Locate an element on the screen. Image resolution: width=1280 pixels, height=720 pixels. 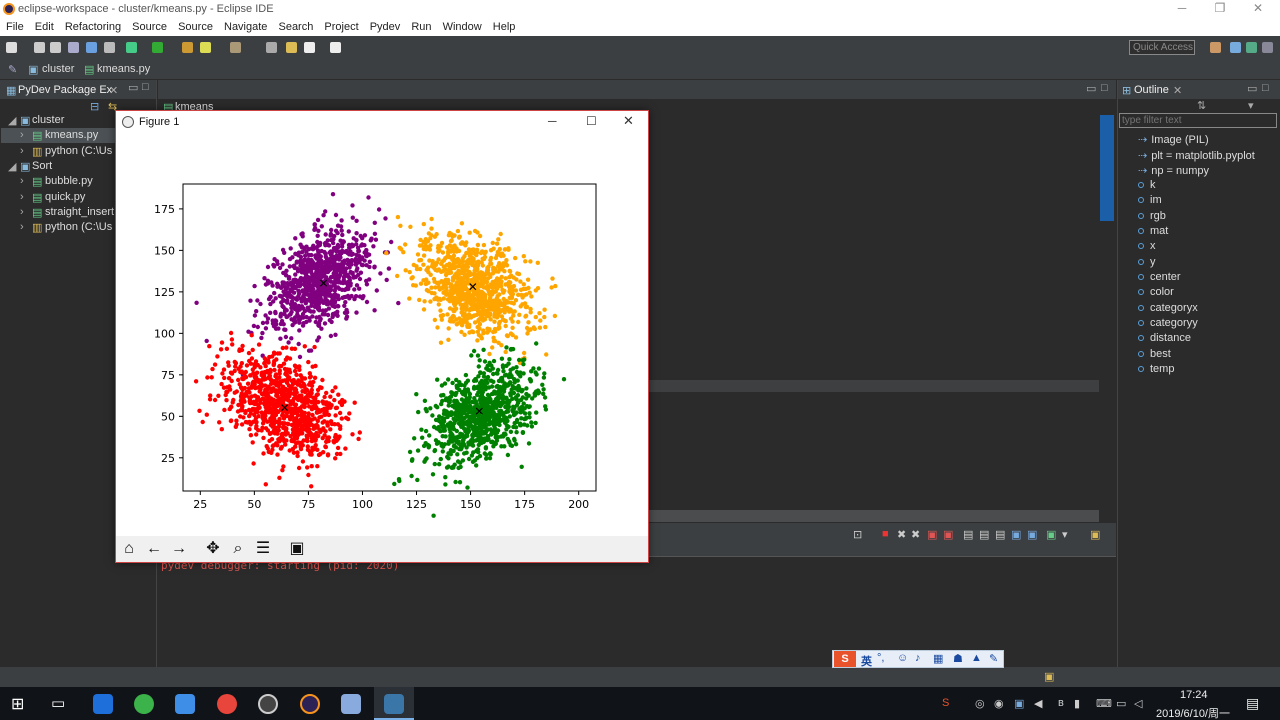
forward-nav-icon is located at coordinates (335, 47).